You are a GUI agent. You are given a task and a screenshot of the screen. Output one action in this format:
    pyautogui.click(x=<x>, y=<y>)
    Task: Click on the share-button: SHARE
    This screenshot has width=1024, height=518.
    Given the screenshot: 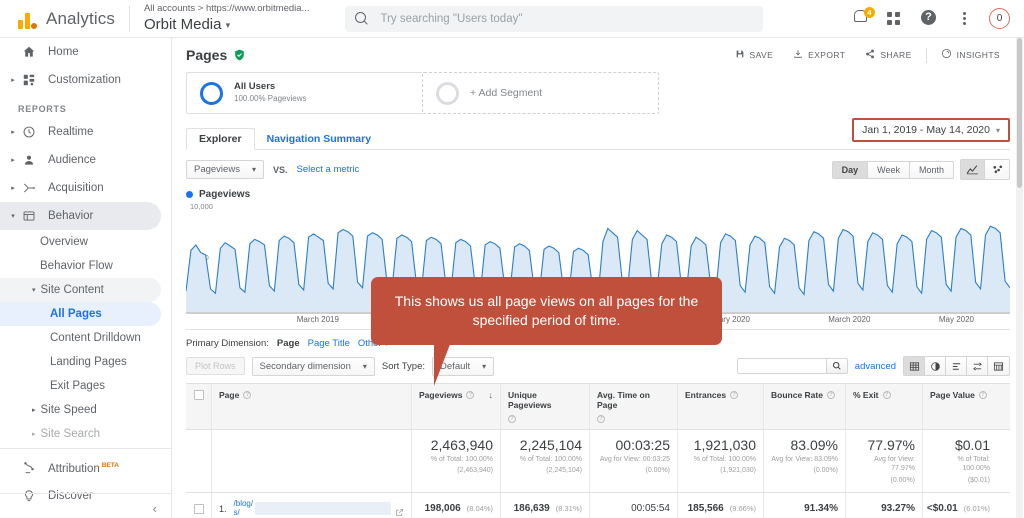 What is the action you would take?
    pyautogui.click(x=888, y=55)
    